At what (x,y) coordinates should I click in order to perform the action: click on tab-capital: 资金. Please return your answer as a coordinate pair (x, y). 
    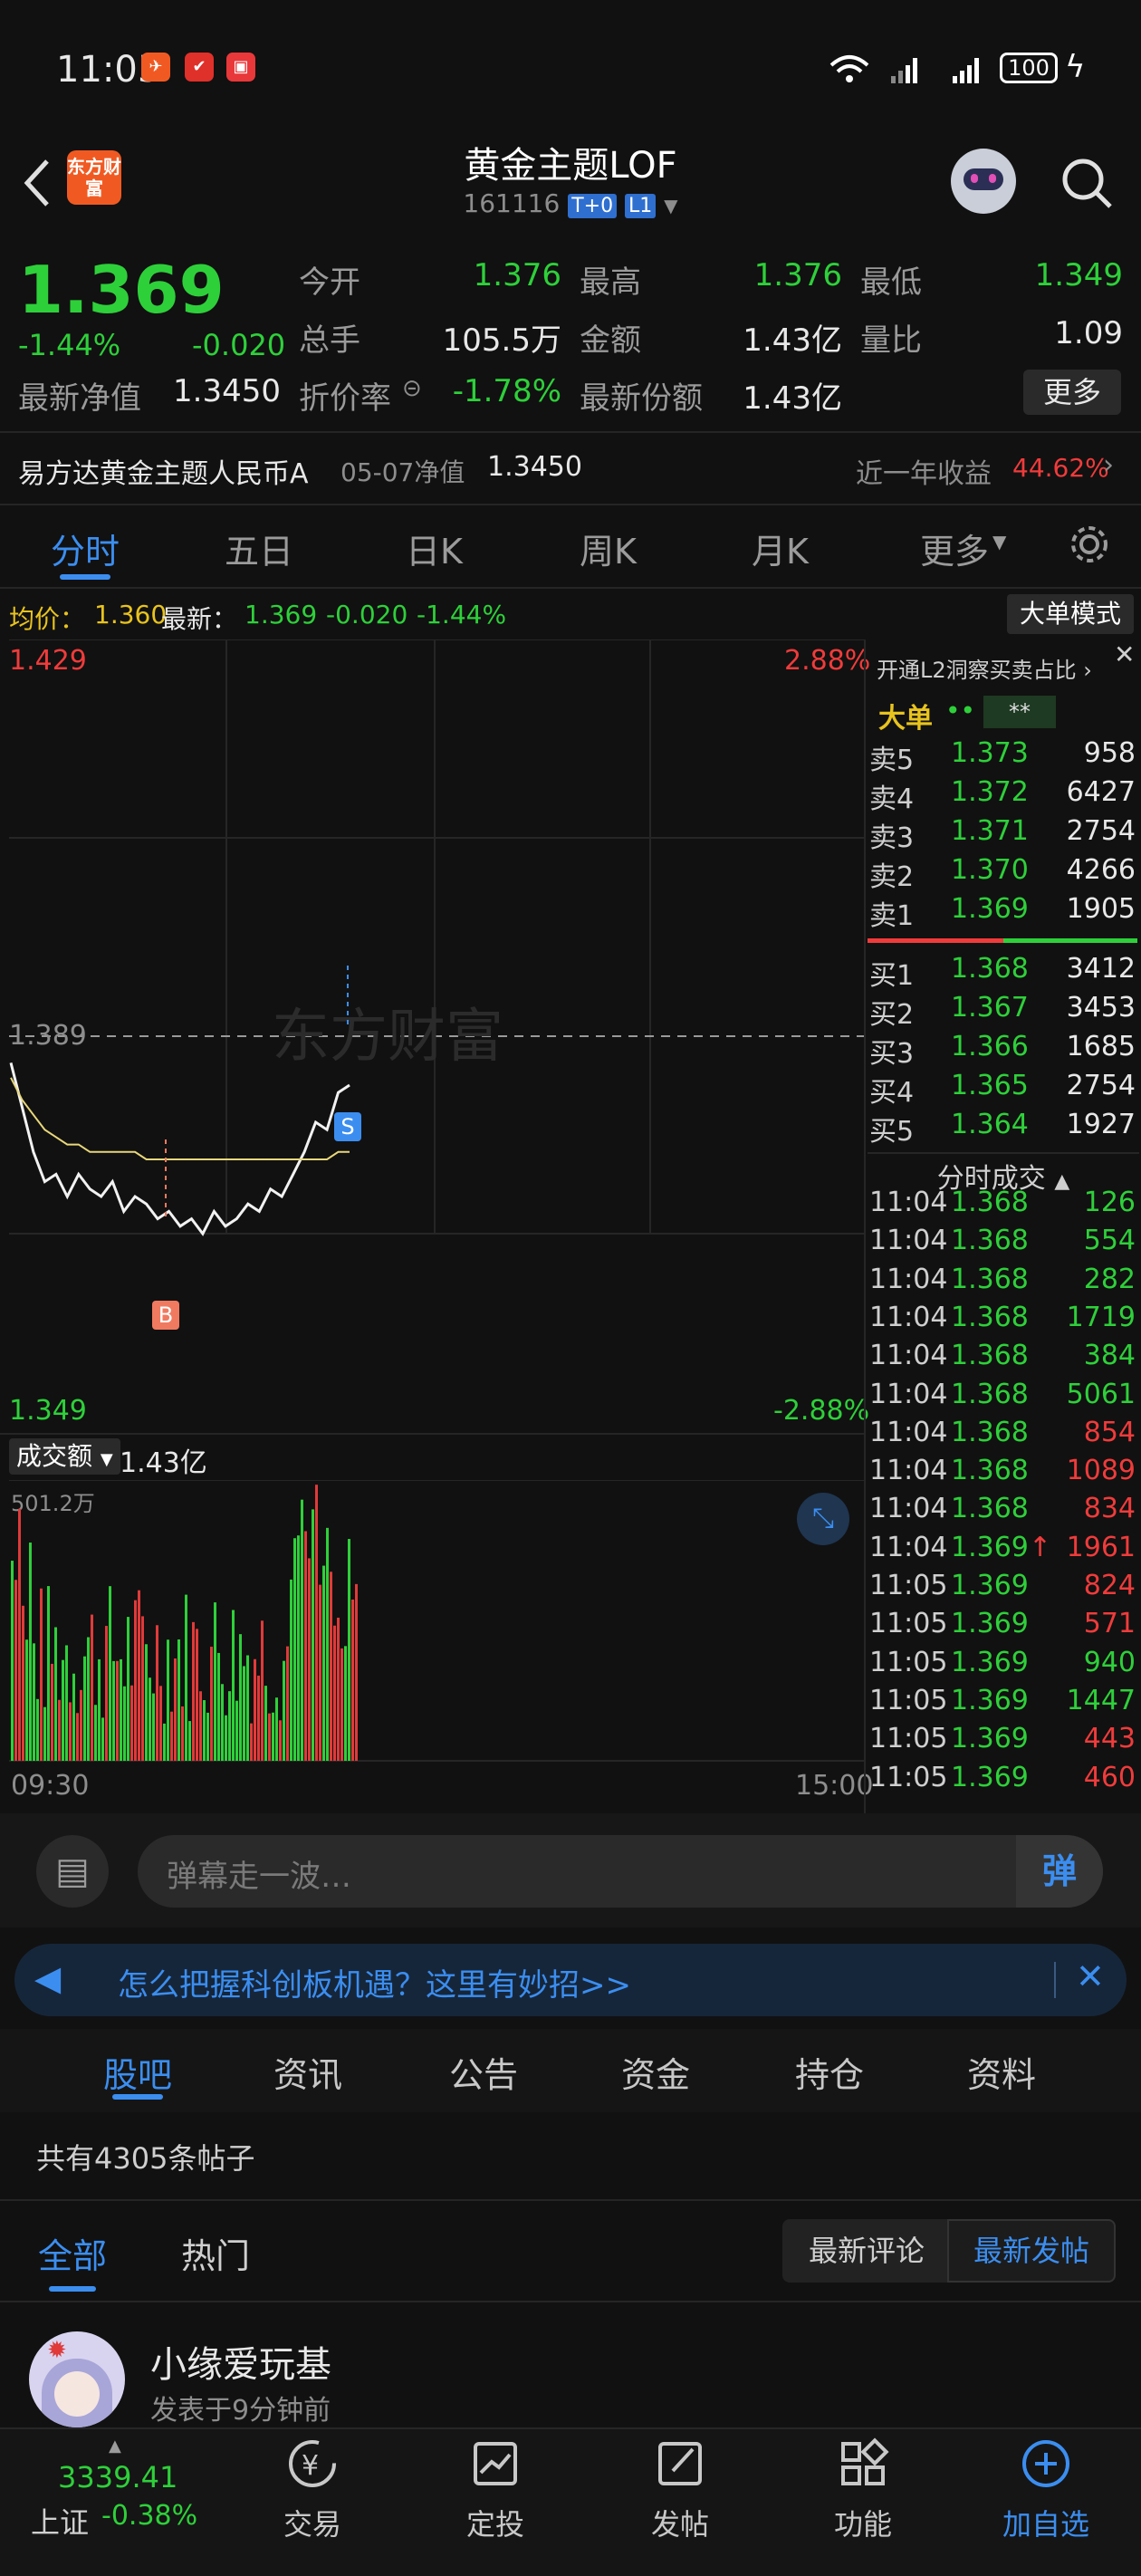
    Looking at the image, I should click on (656, 2072).